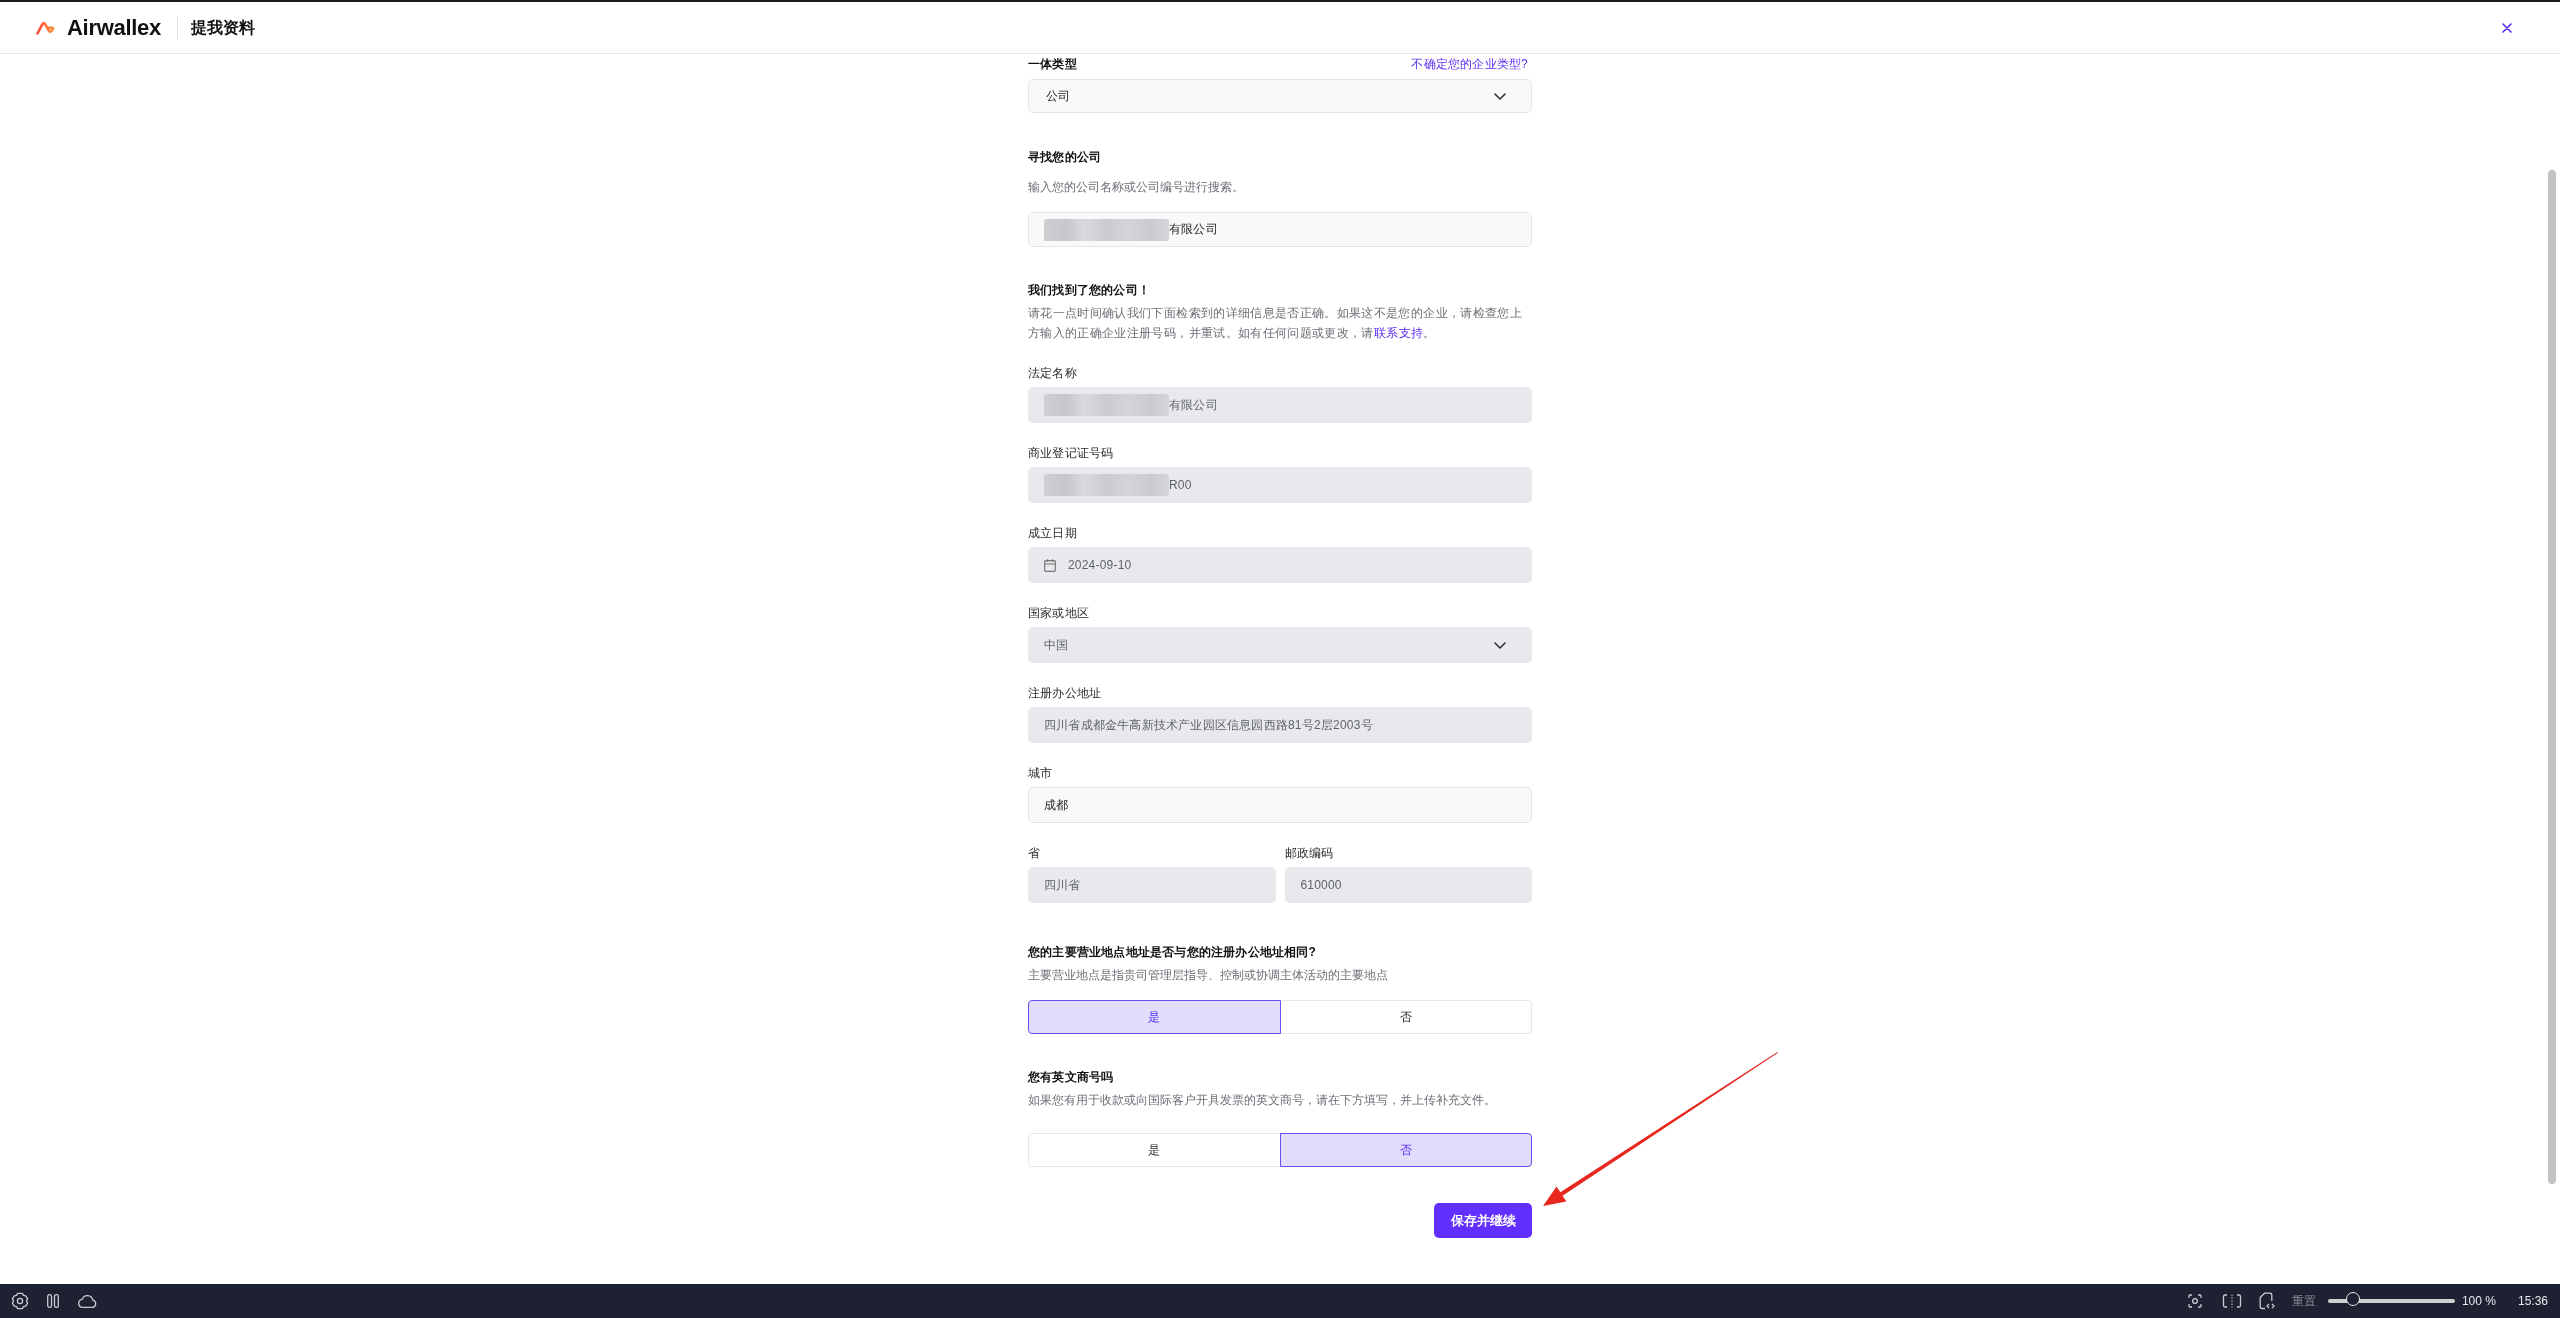  Describe the element at coordinates (2353, 1299) in the screenshot. I see `zoom-slider-thumb` at that location.